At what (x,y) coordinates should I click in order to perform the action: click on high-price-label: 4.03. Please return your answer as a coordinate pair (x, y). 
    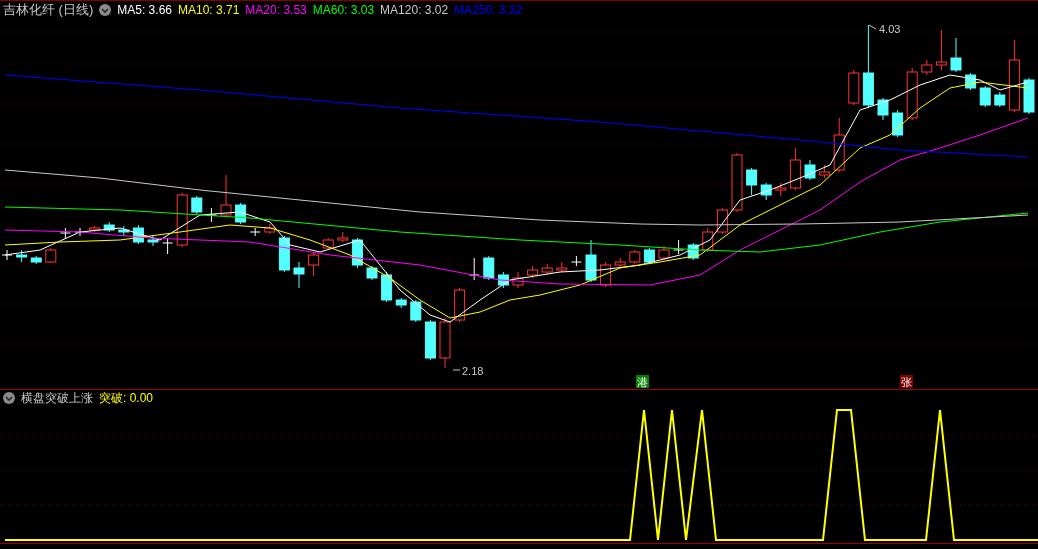
    Looking at the image, I should click on (890, 29).